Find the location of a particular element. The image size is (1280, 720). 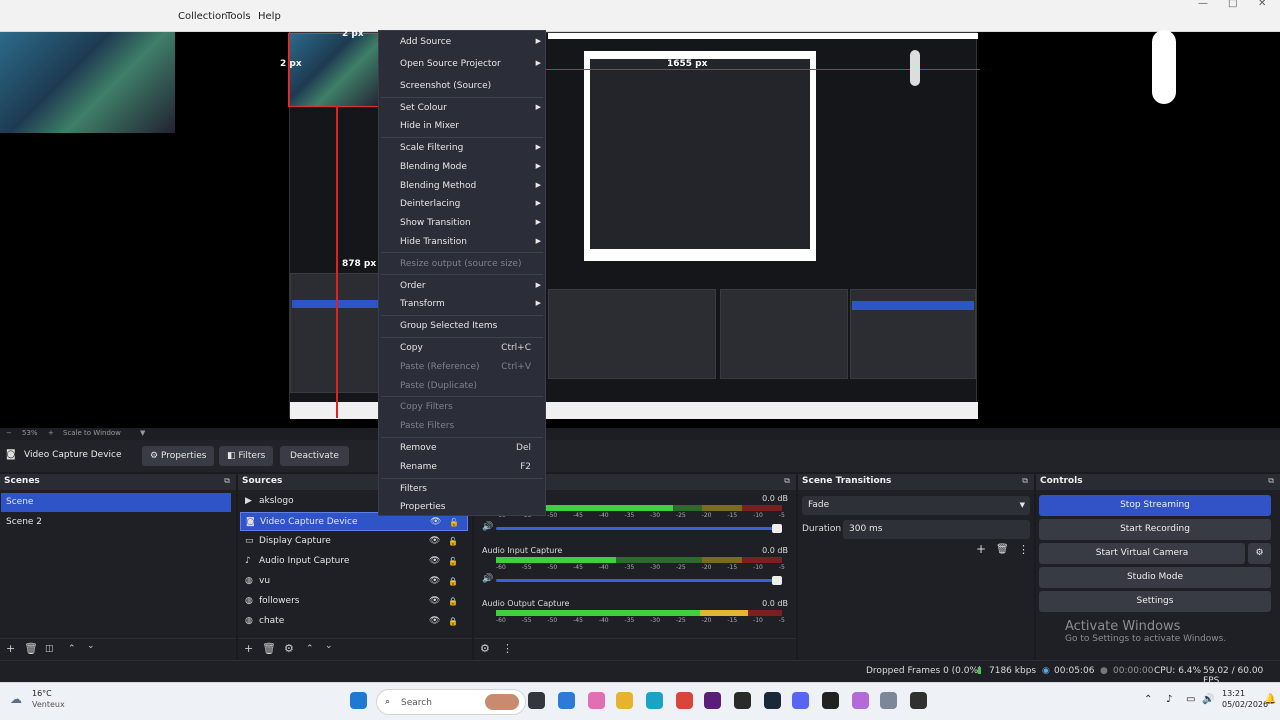

minimize-icon: — is located at coordinates (1203, 4).